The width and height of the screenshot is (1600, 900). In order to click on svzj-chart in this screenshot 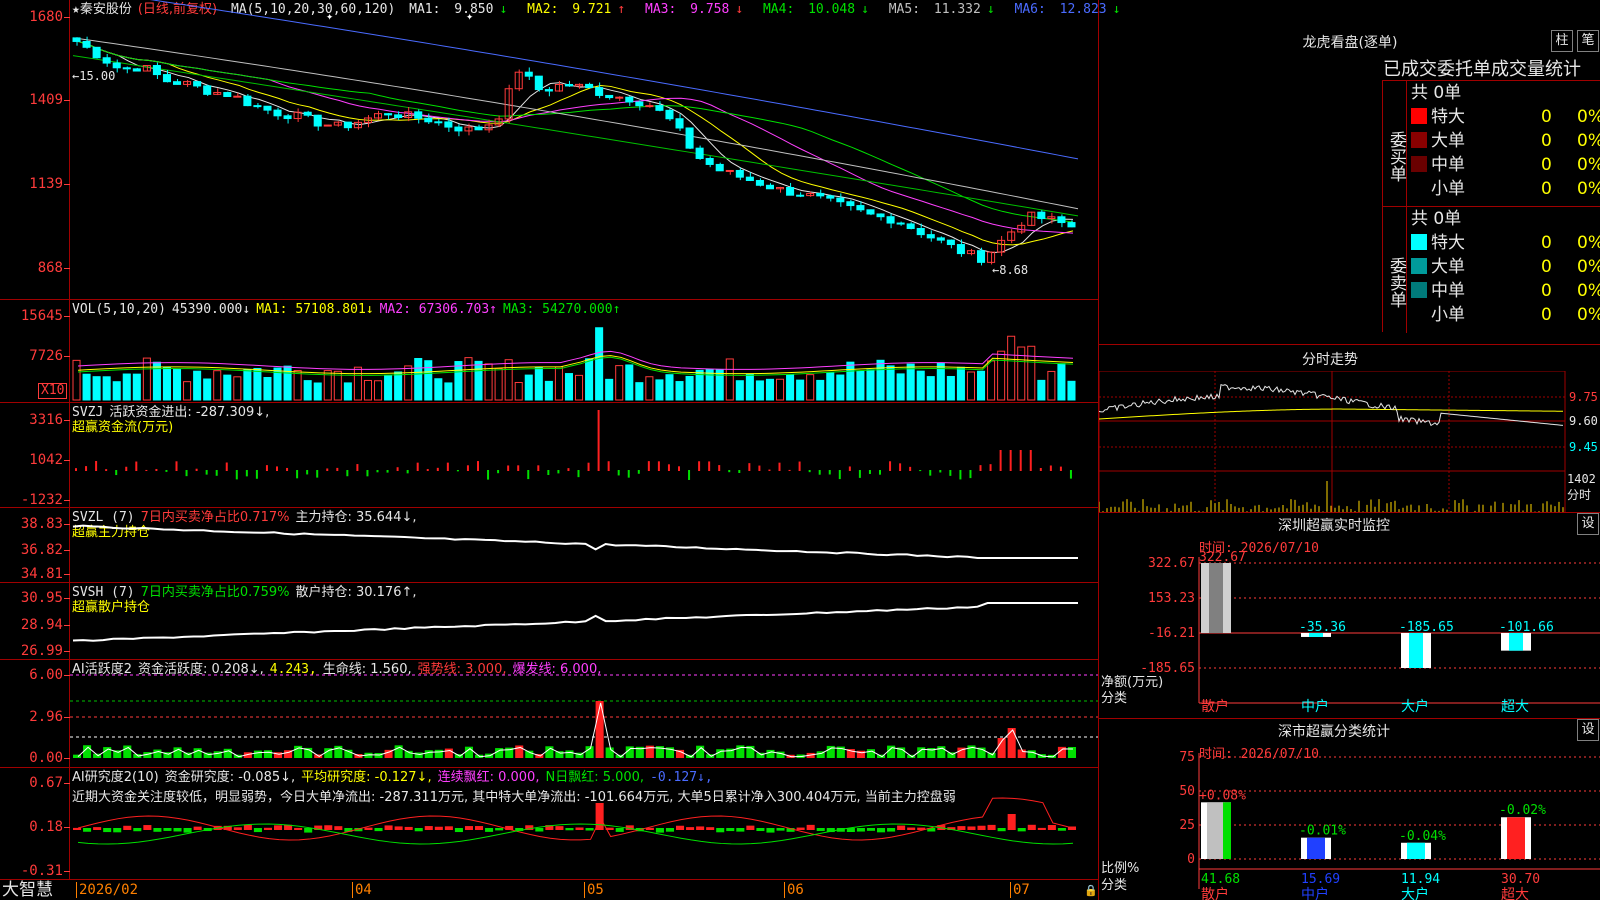, I will do `click(584, 455)`.